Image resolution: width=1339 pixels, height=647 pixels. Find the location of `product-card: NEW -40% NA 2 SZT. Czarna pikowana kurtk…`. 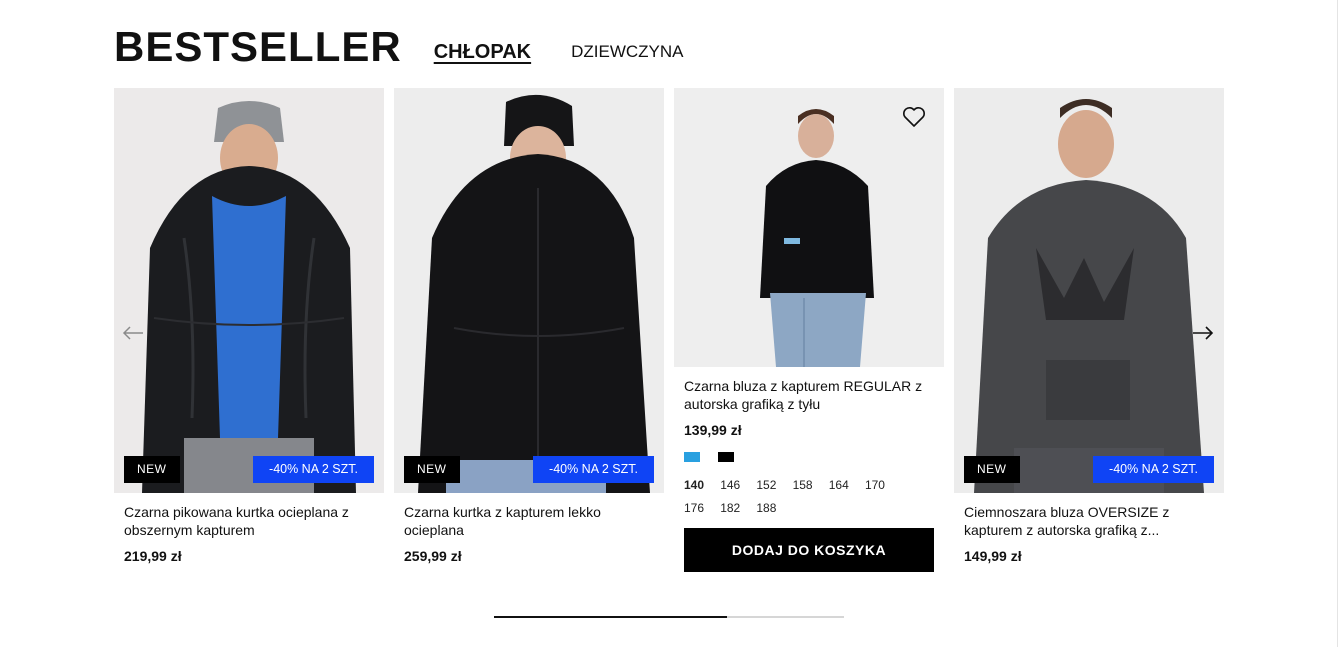

product-card: NEW -40% NA 2 SZT. Czarna pikowana kurtk… is located at coordinates (249, 326).